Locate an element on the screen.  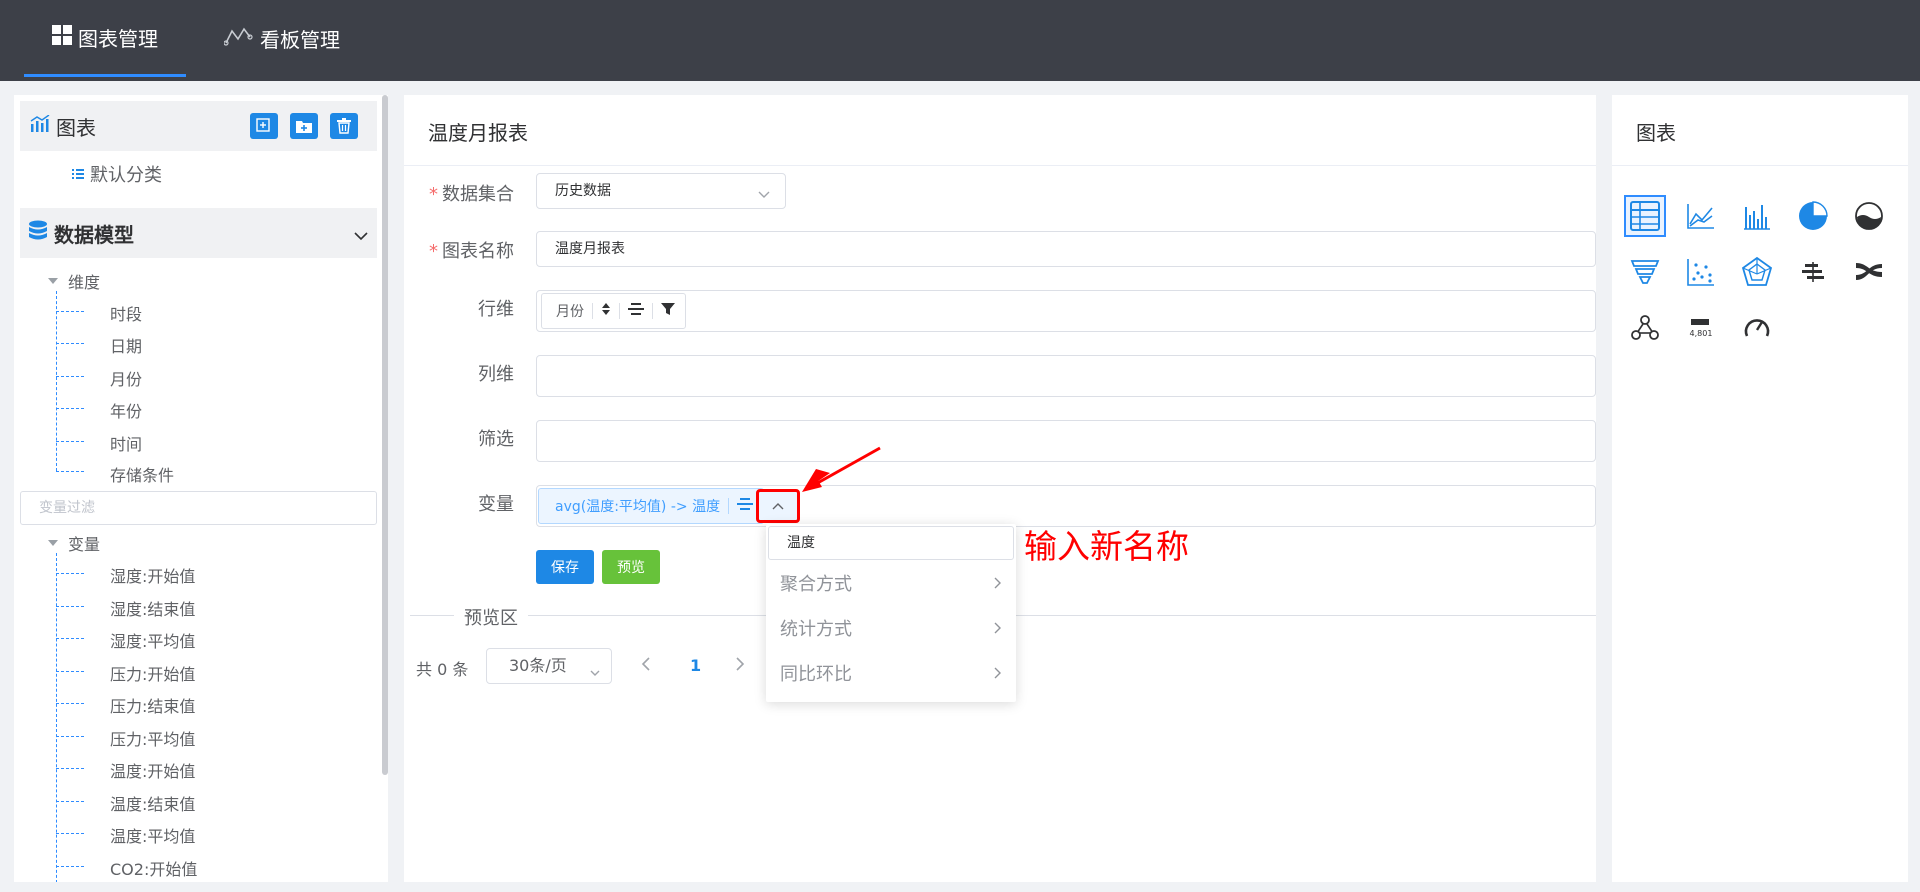
annotation-text: 输入新名称 is located at coordinates (1106, 546).